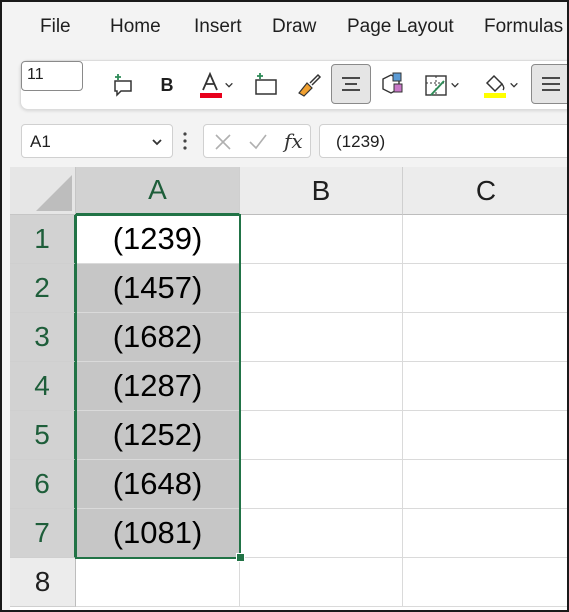 This screenshot has width=569, height=612. Describe the element at coordinates (321, 337) in the screenshot. I see `cell-b3` at that location.